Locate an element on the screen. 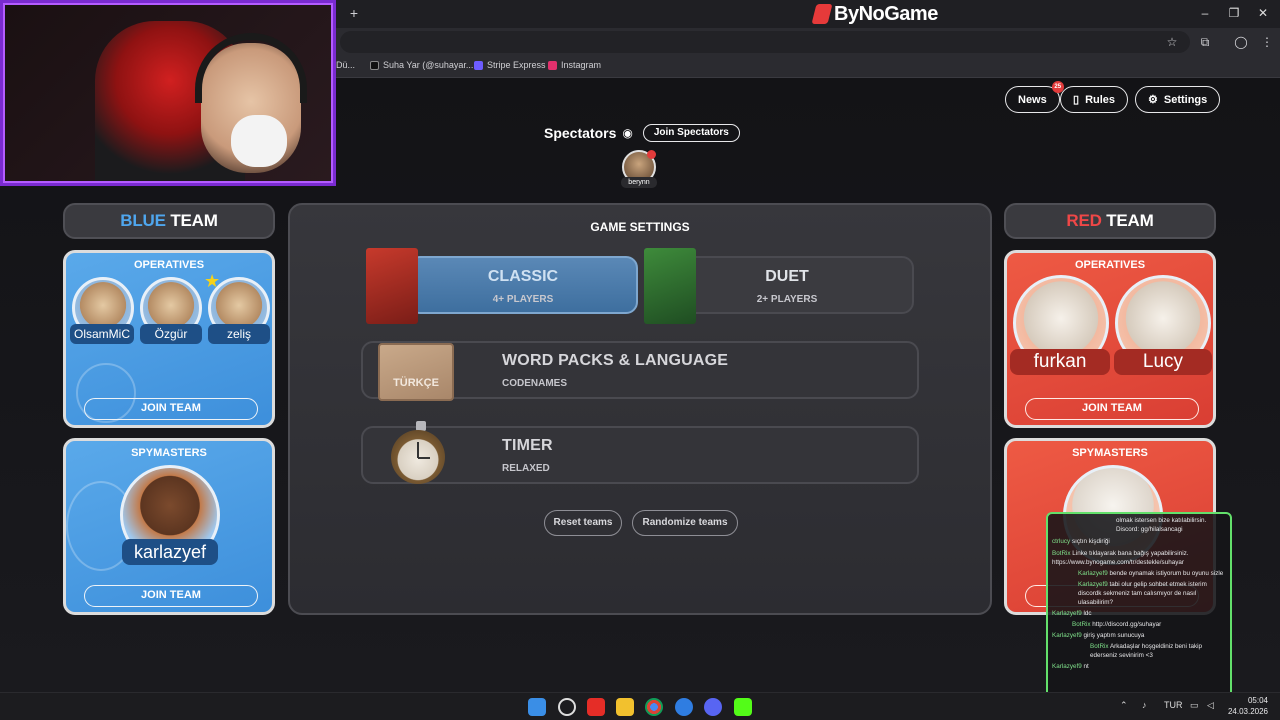  settings-button: ⚙ Settings is located at coordinates (1178, 99).